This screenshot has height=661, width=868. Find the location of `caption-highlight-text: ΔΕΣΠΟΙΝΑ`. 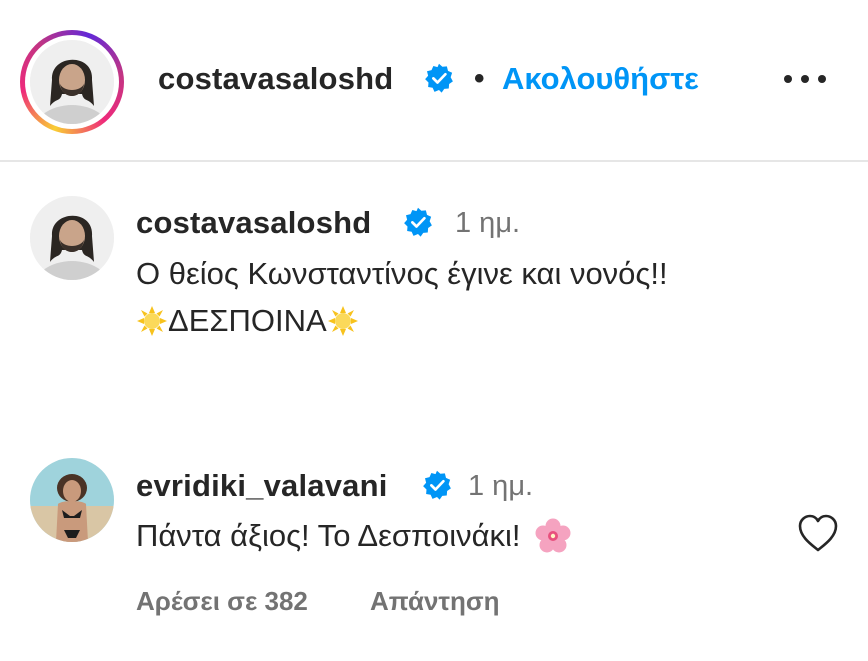

caption-highlight-text: ΔΕΣΠΟΙΝΑ is located at coordinates (247, 320).